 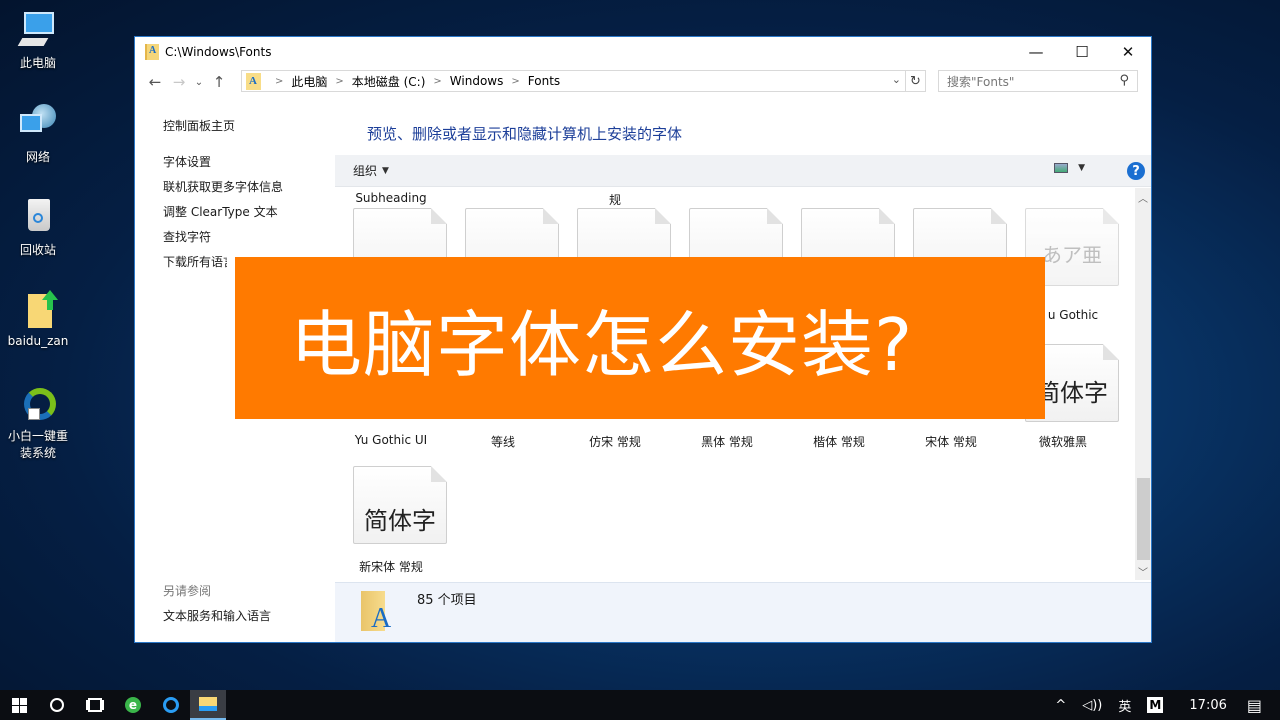 I want to click on breadcrumb-windows: Windows, so click(x=477, y=81).